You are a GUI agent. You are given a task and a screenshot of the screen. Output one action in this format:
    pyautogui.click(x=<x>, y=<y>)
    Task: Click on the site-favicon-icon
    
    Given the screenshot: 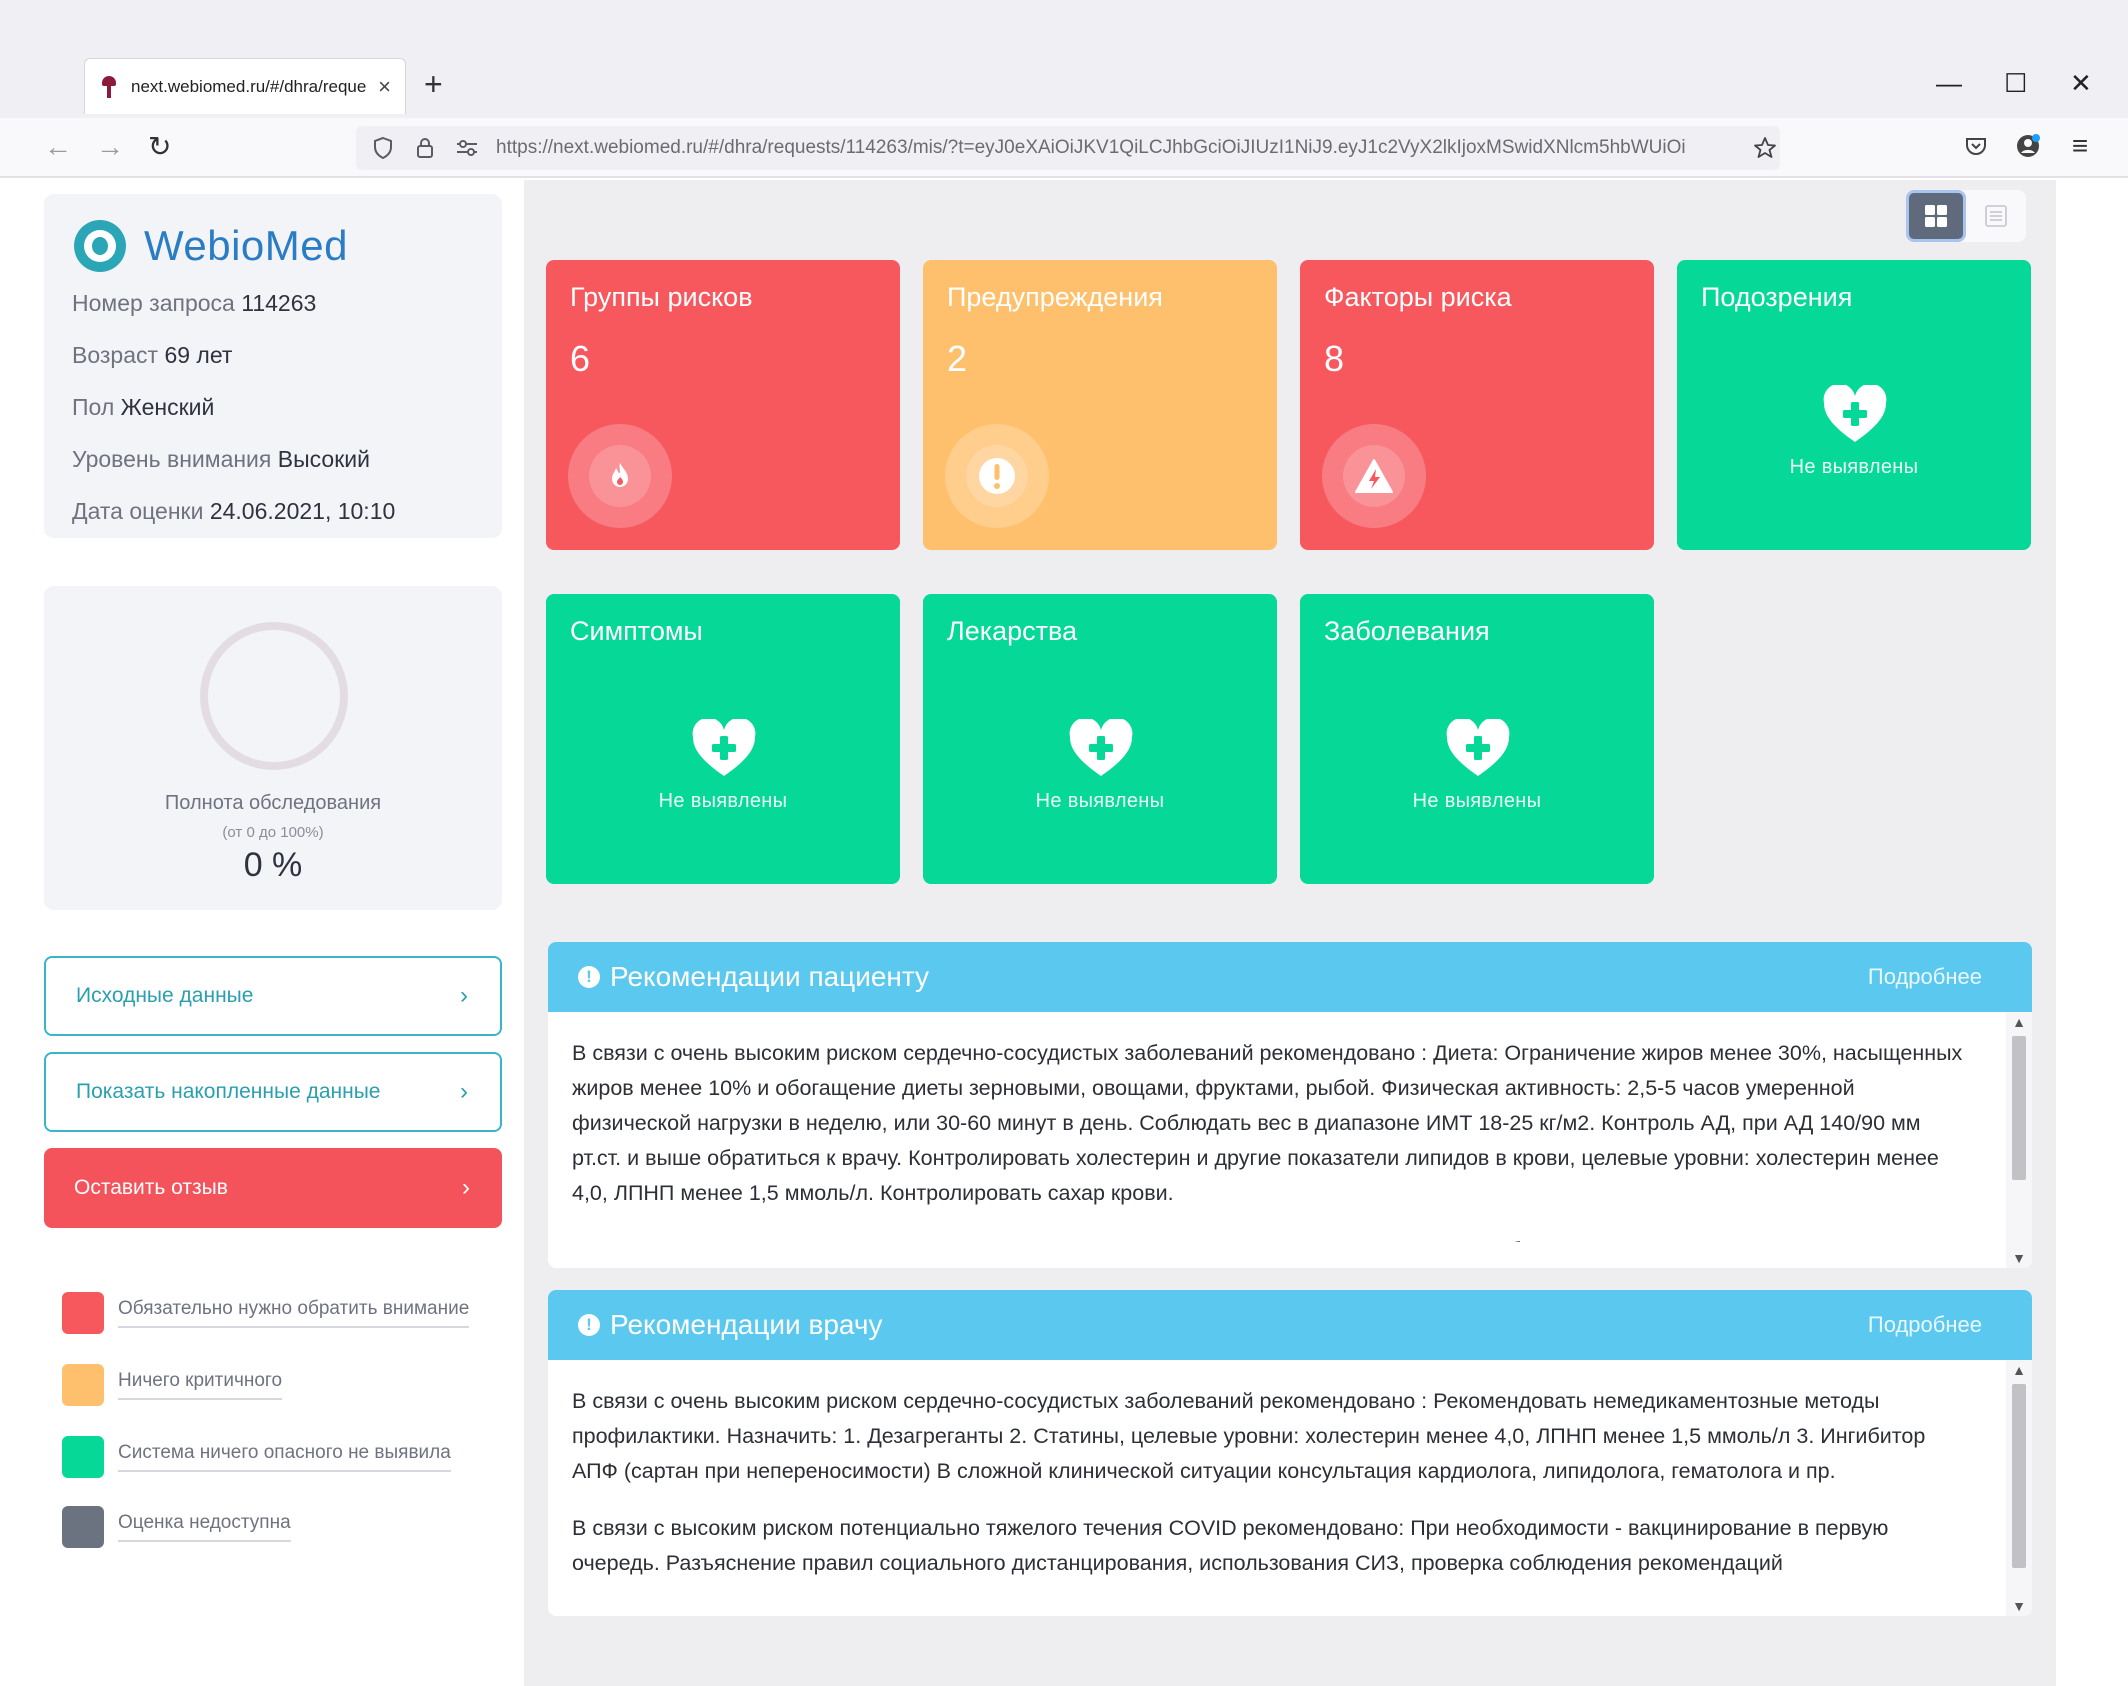 What is the action you would take?
    pyautogui.click(x=109, y=86)
    